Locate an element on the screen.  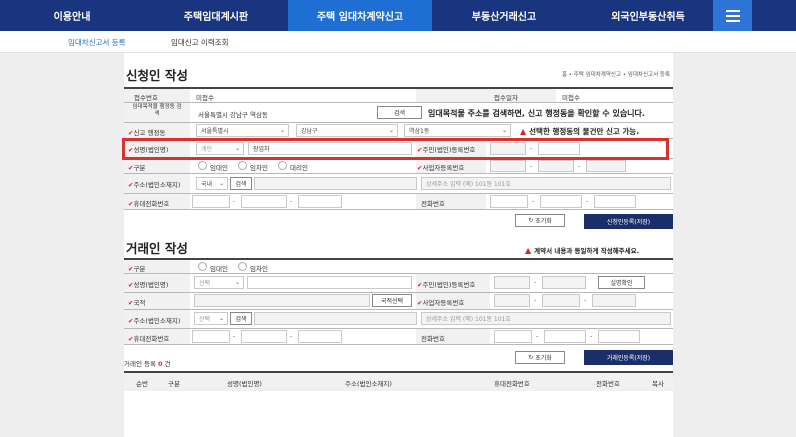
applicant-section-title: 신청인 작성 is located at coordinates (157, 75).